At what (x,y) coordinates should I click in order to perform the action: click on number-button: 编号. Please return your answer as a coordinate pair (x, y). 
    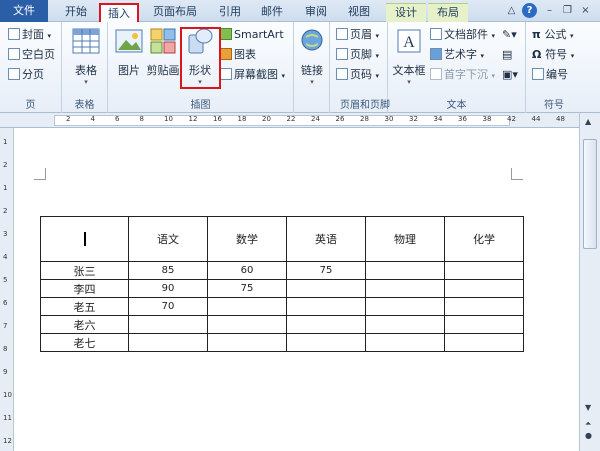
    Looking at the image, I should click on (550, 75).